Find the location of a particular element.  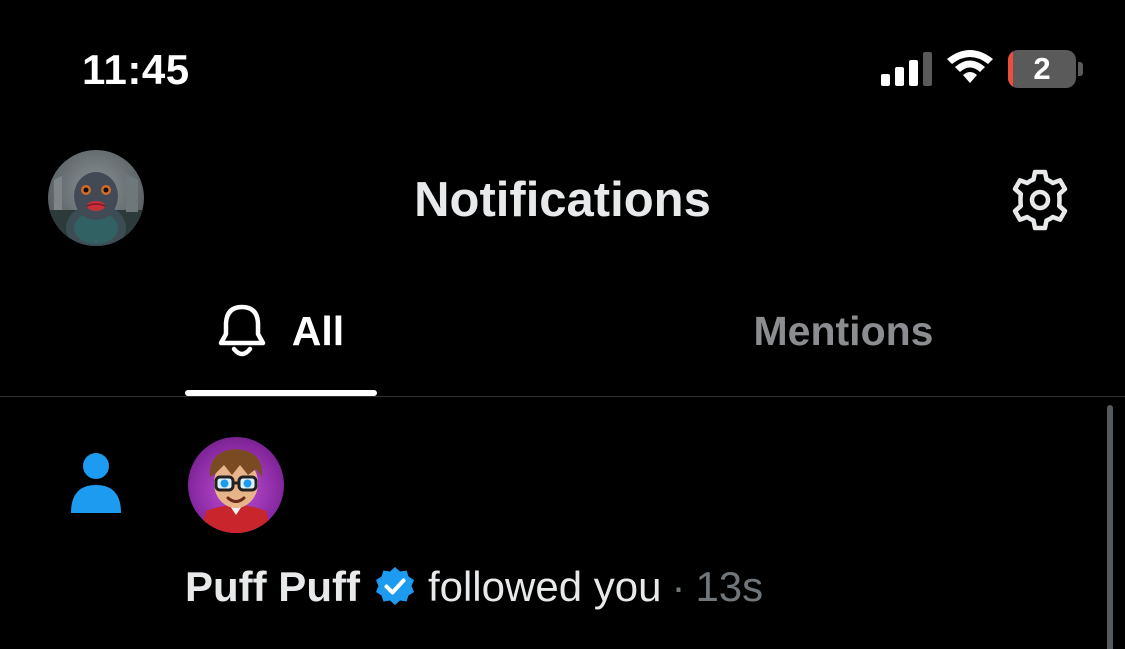

notification-text: Puff Puff followed you · 13s is located at coordinates (474, 587).